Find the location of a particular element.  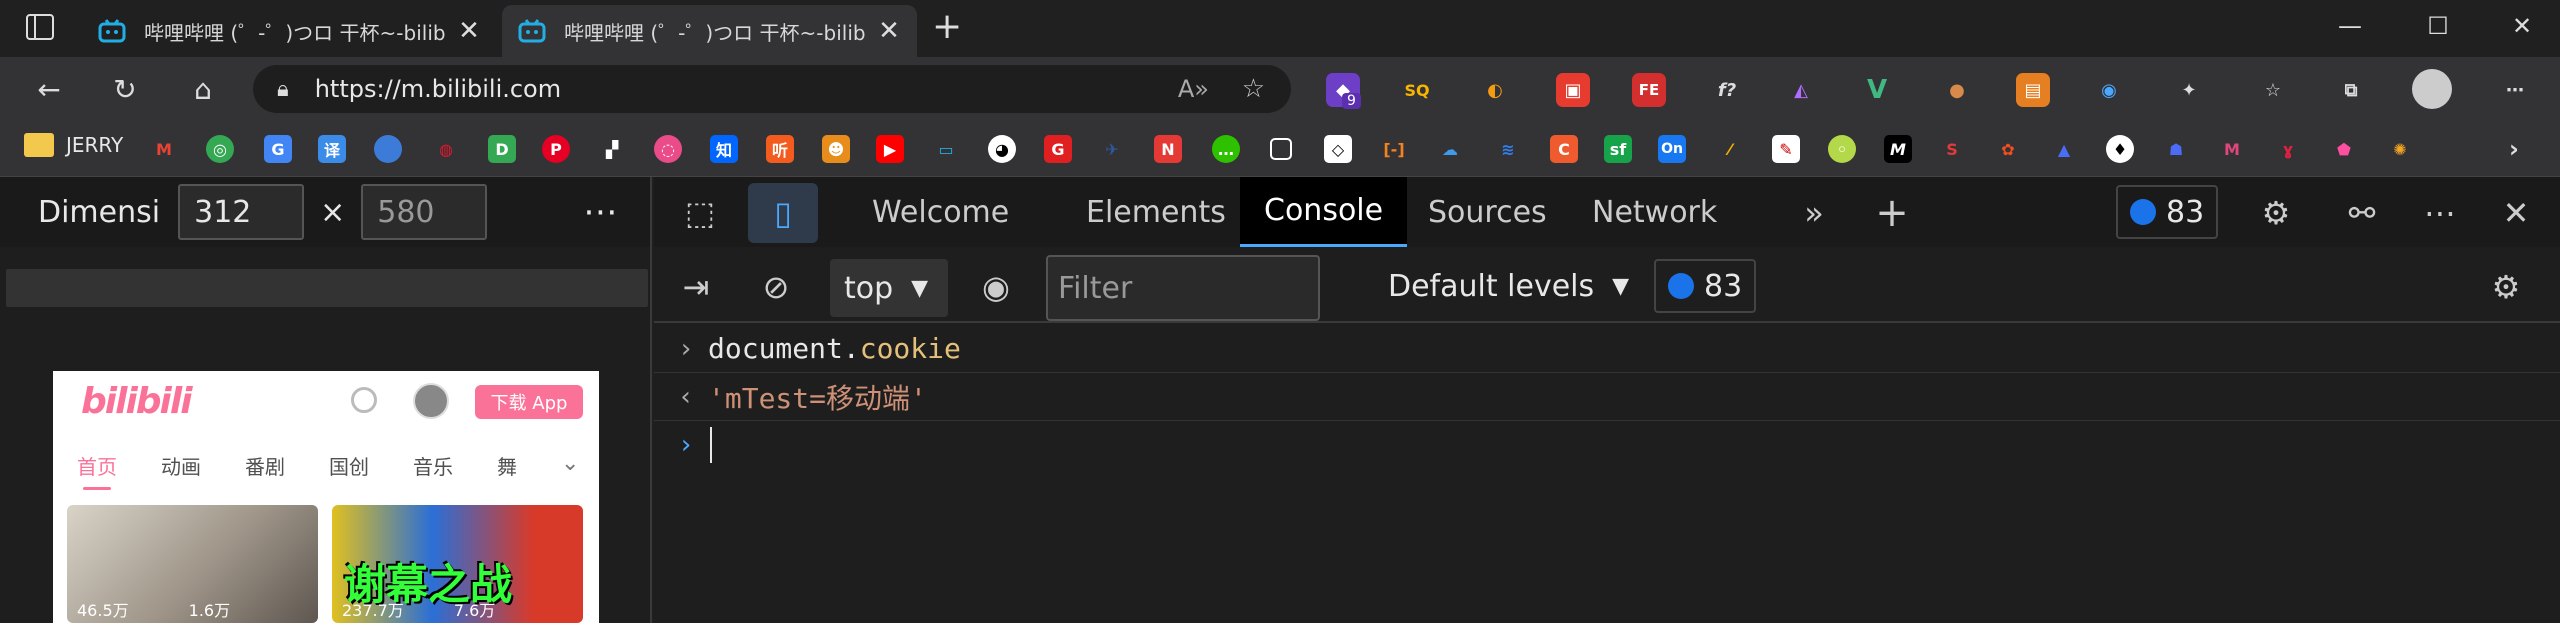

nav-music: 音乐 is located at coordinates (433, 465).